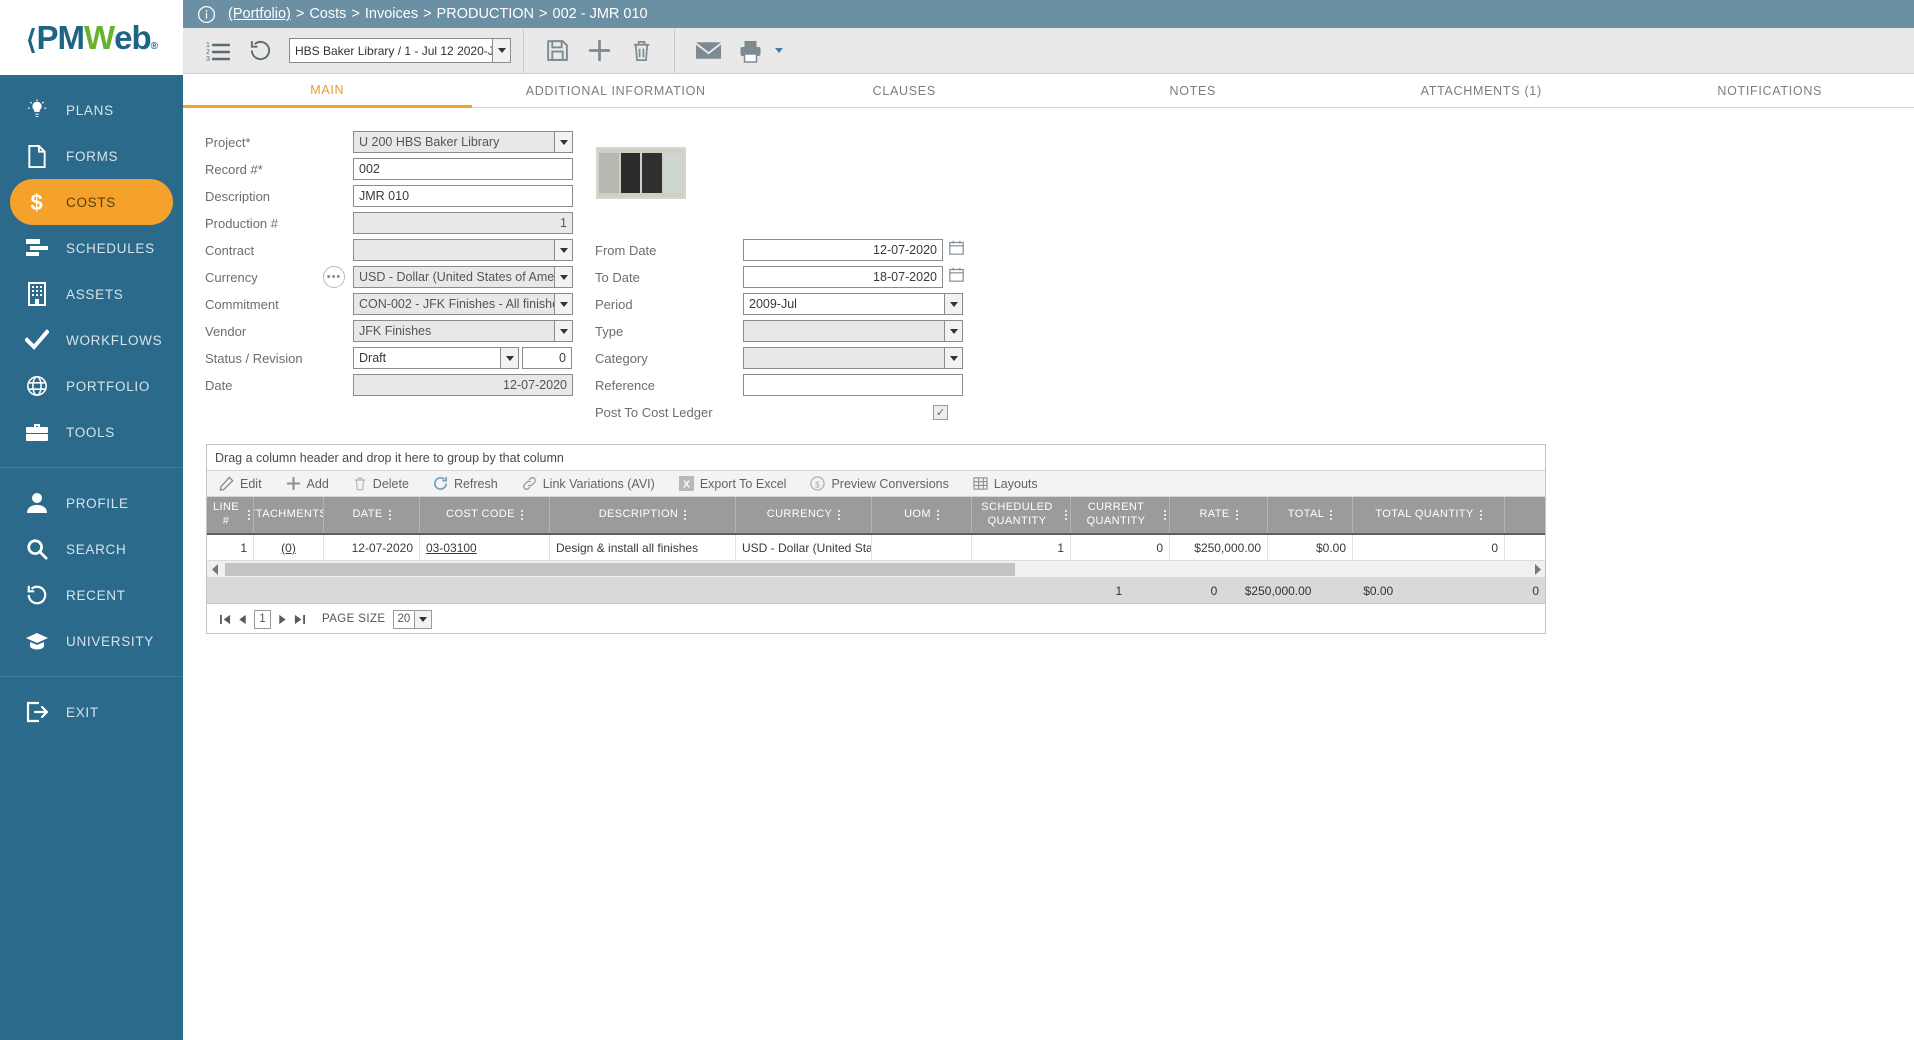 Image resolution: width=1914 pixels, height=1040 pixels. Describe the element at coordinates (485, 547) in the screenshot. I see `cell-cost-code: 03-03100` at that location.